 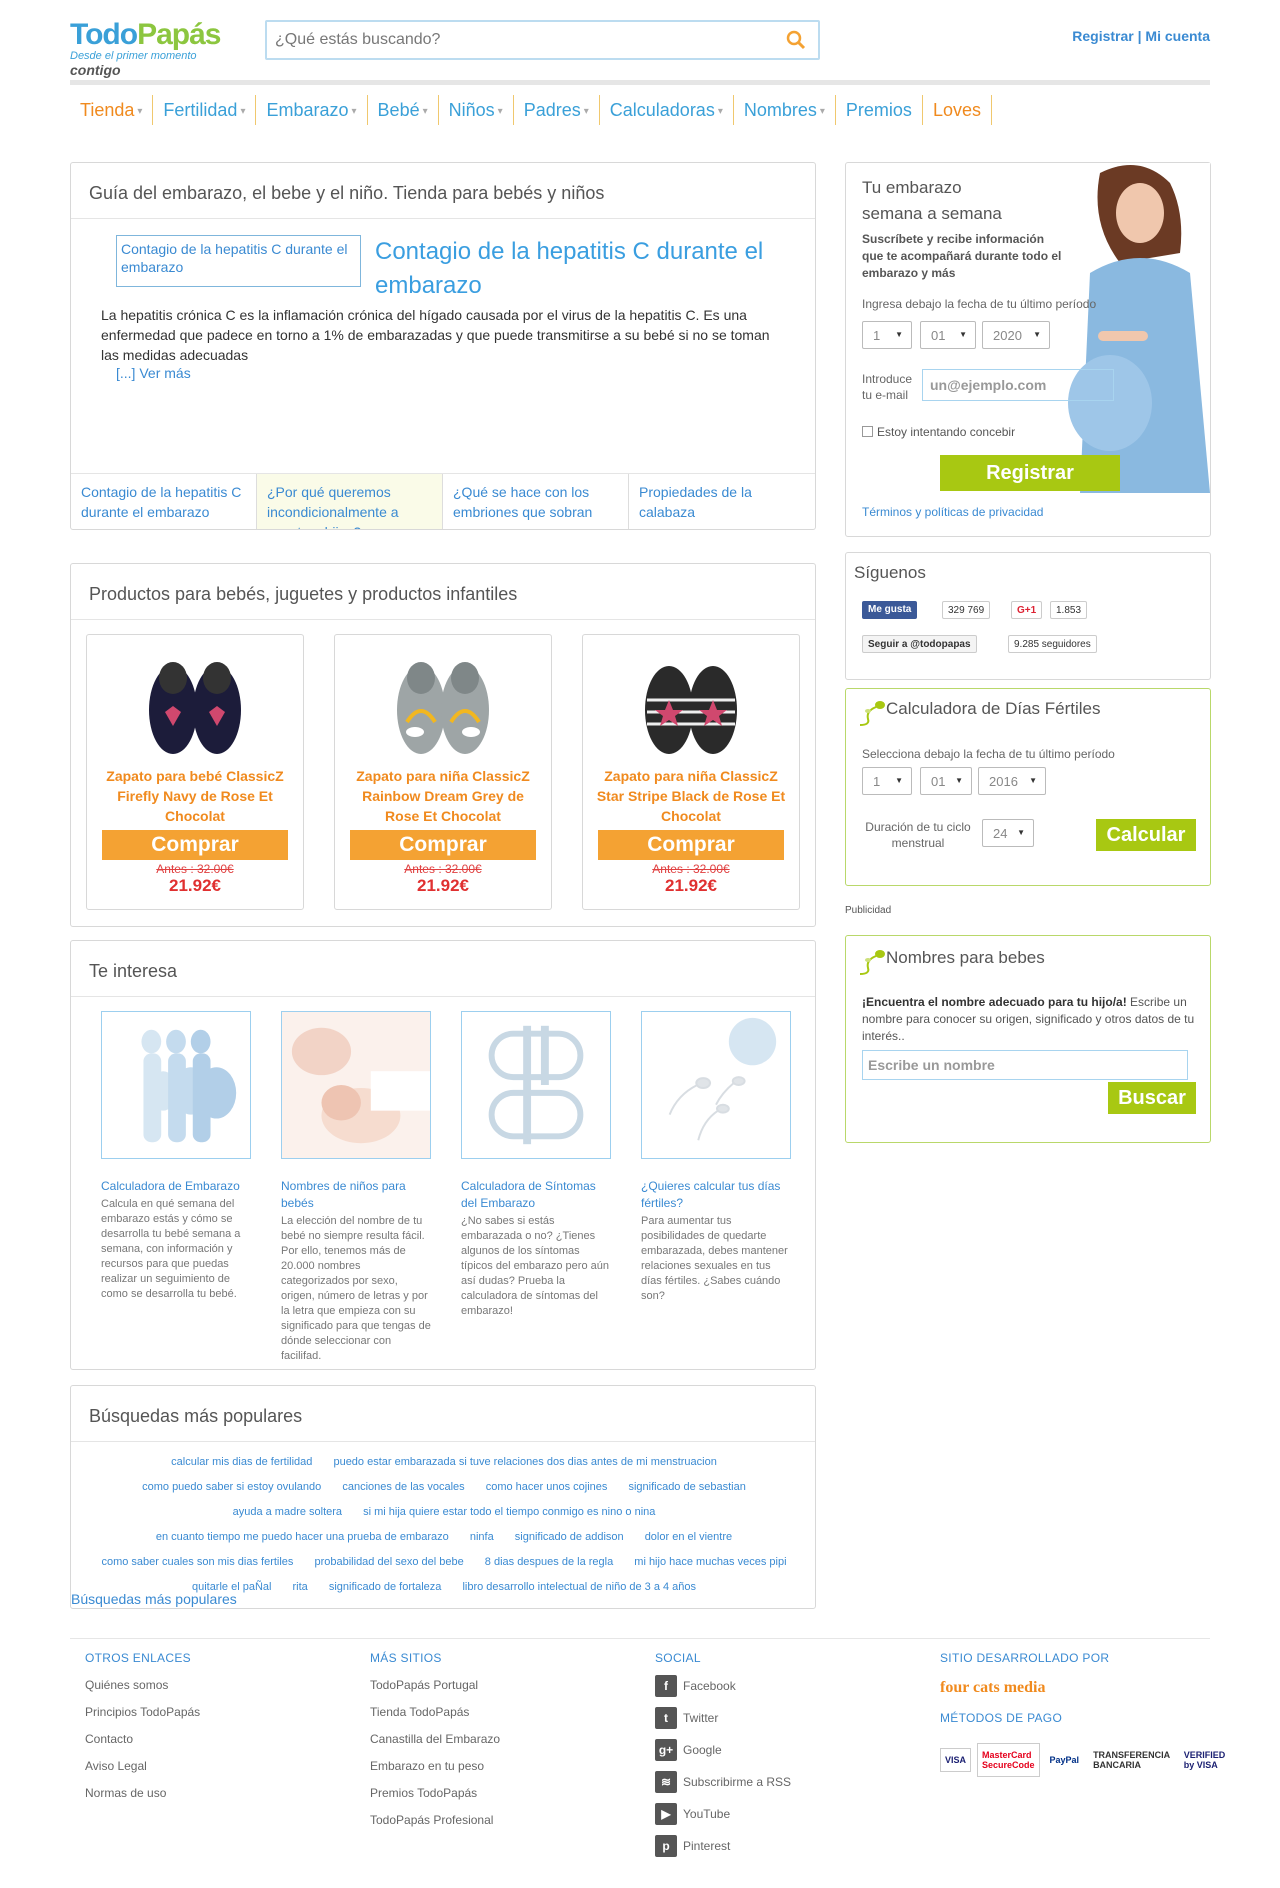 I want to click on footer-link: Aviso Legal, so click(x=225, y=1766).